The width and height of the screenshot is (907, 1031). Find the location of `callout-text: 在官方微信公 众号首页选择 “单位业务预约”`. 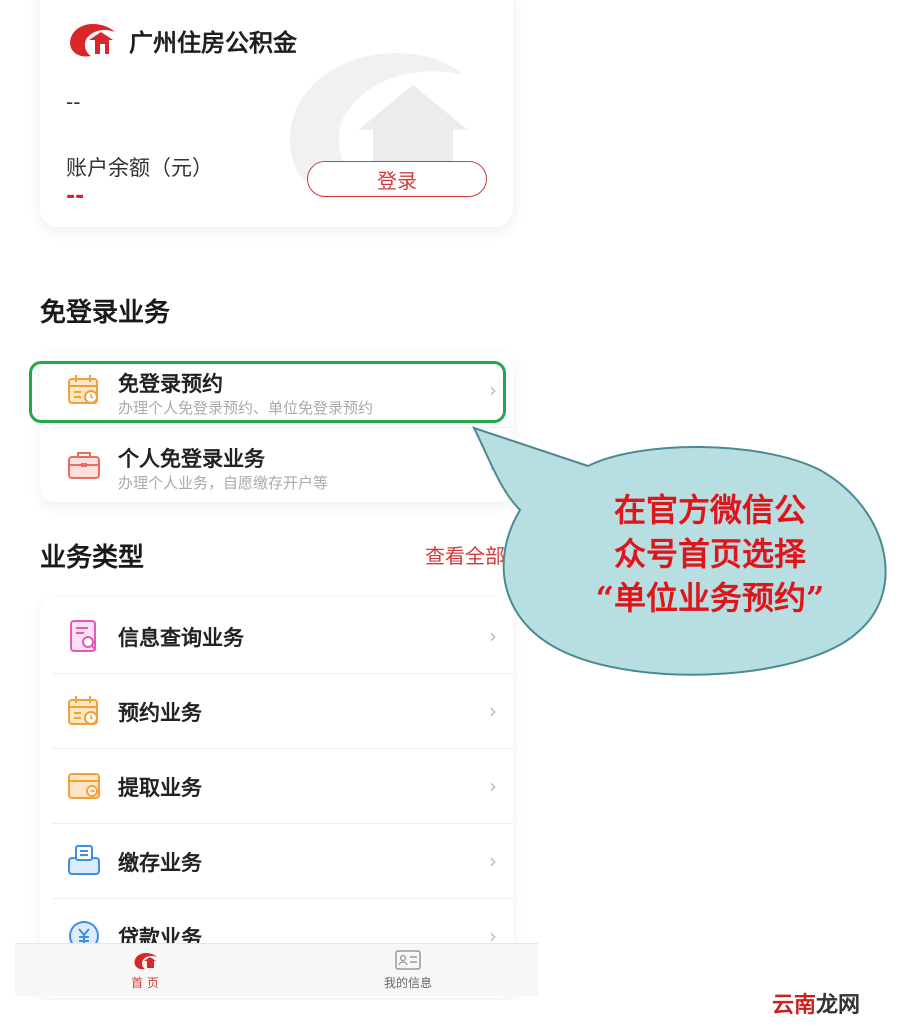

callout-text: 在官方微信公 众号首页选择 “单位业务预约” is located at coordinates (710, 554).